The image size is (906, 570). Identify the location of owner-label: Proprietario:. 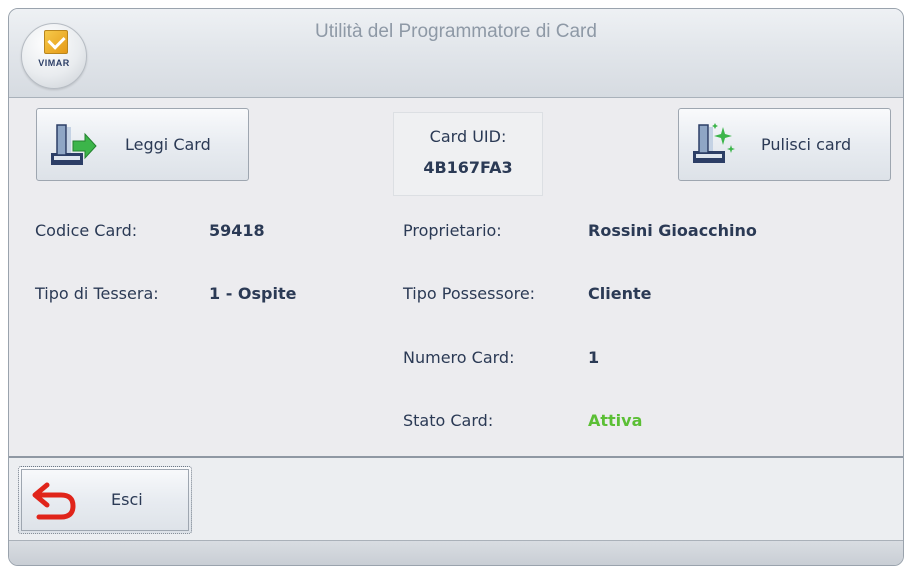
(452, 230).